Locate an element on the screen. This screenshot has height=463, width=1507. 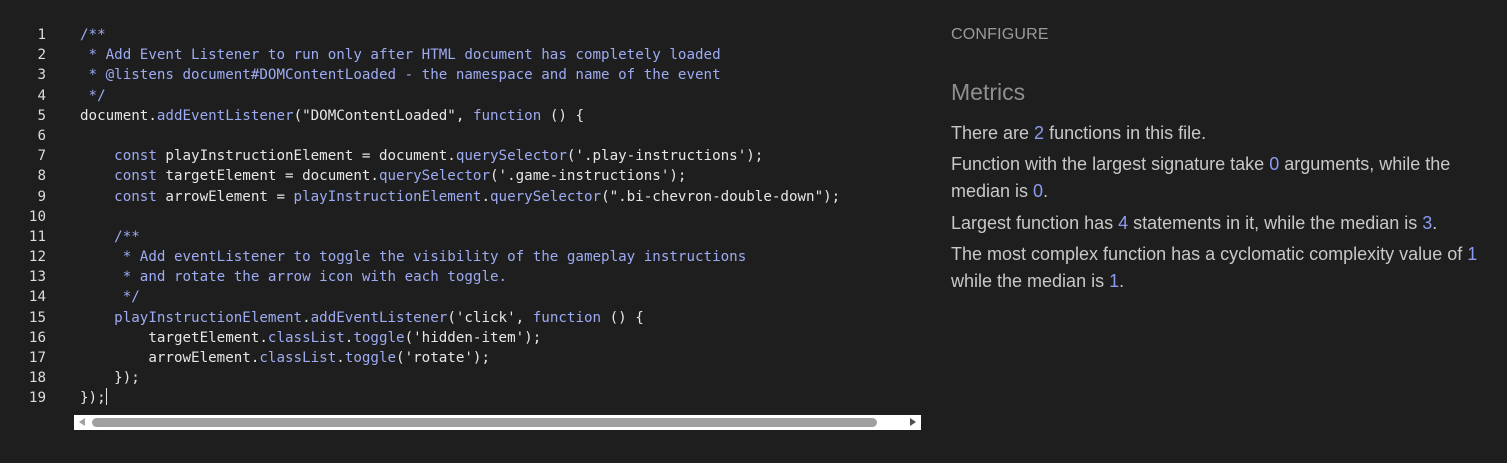
metric-value: 3 is located at coordinates (1427, 223).